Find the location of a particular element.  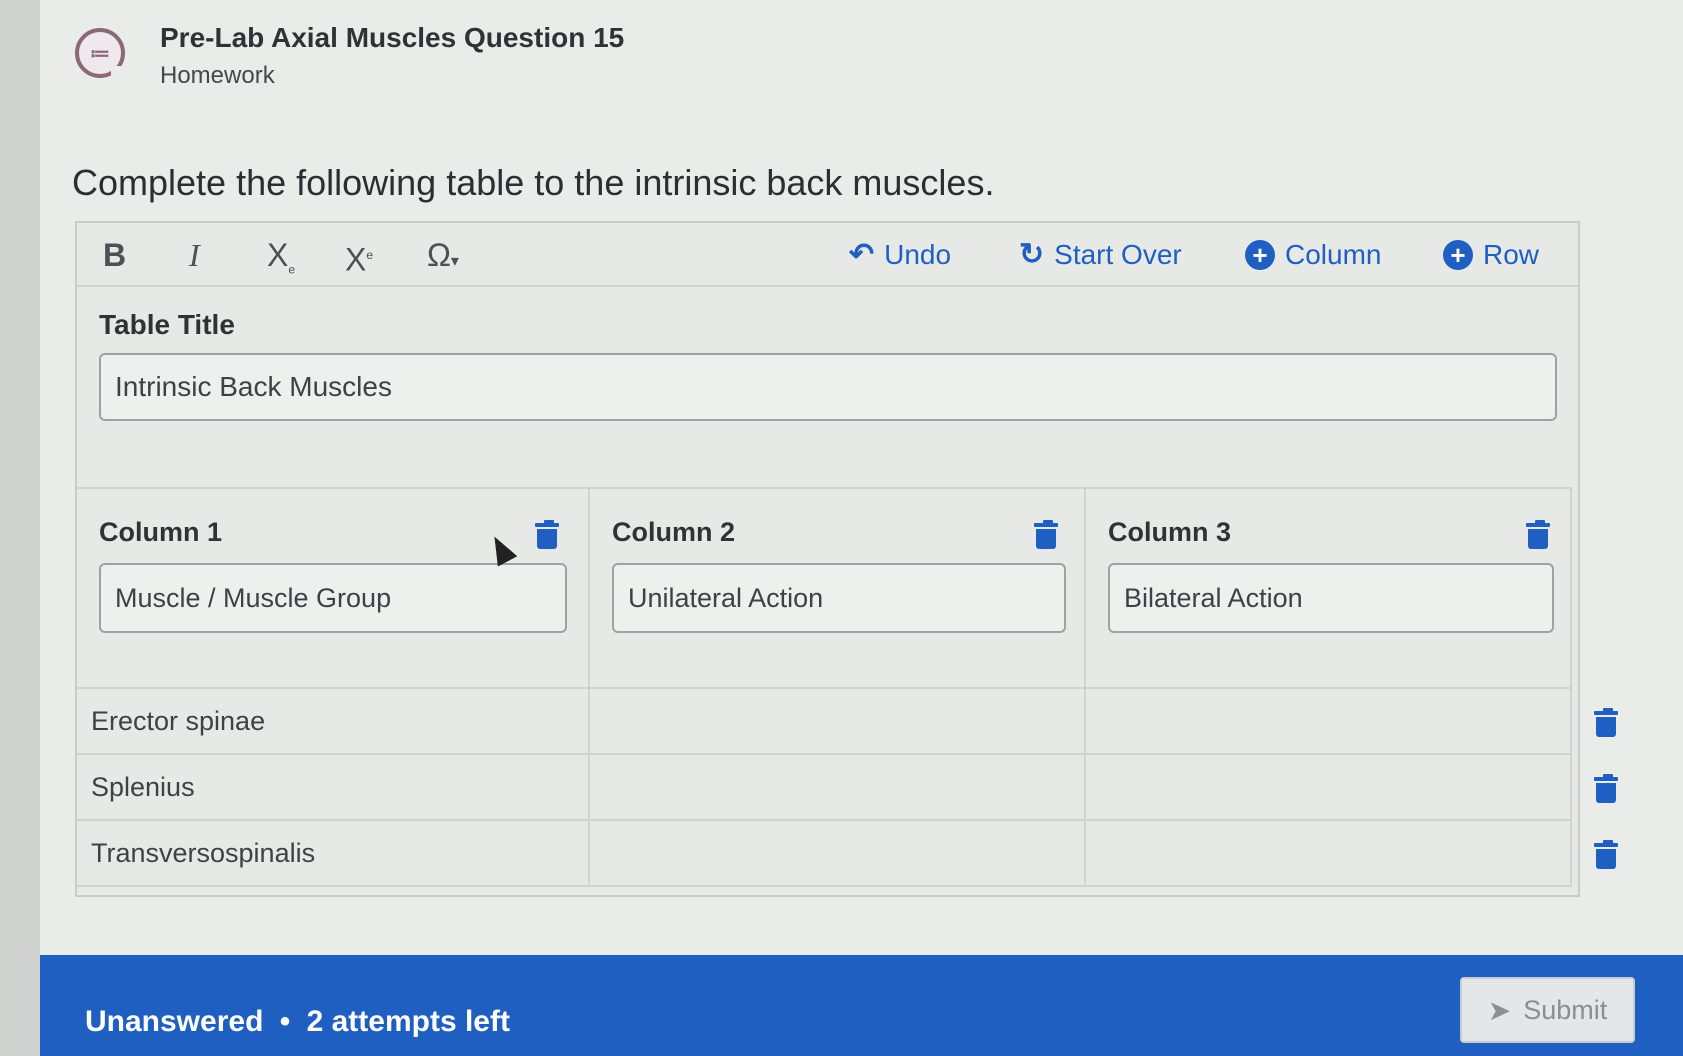

status-label: Unanswered is located at coordinates (174, 1021).